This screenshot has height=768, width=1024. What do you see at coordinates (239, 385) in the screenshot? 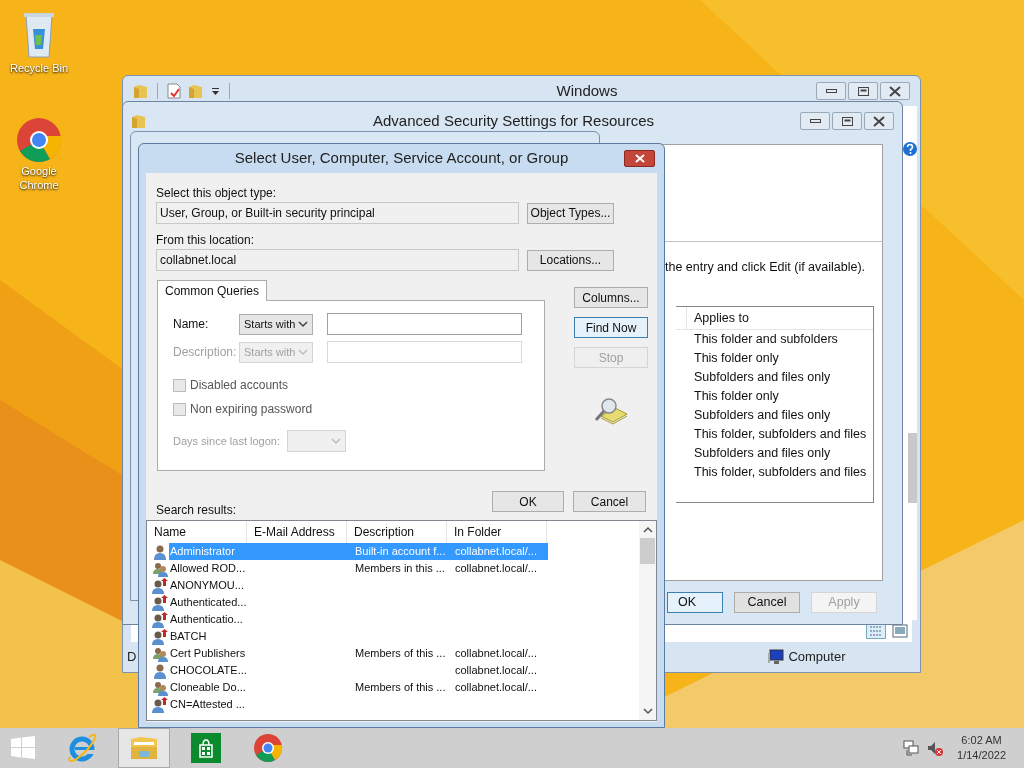
I see `checkbox-label: Disabled accounts` at bounding box center [239, 385].